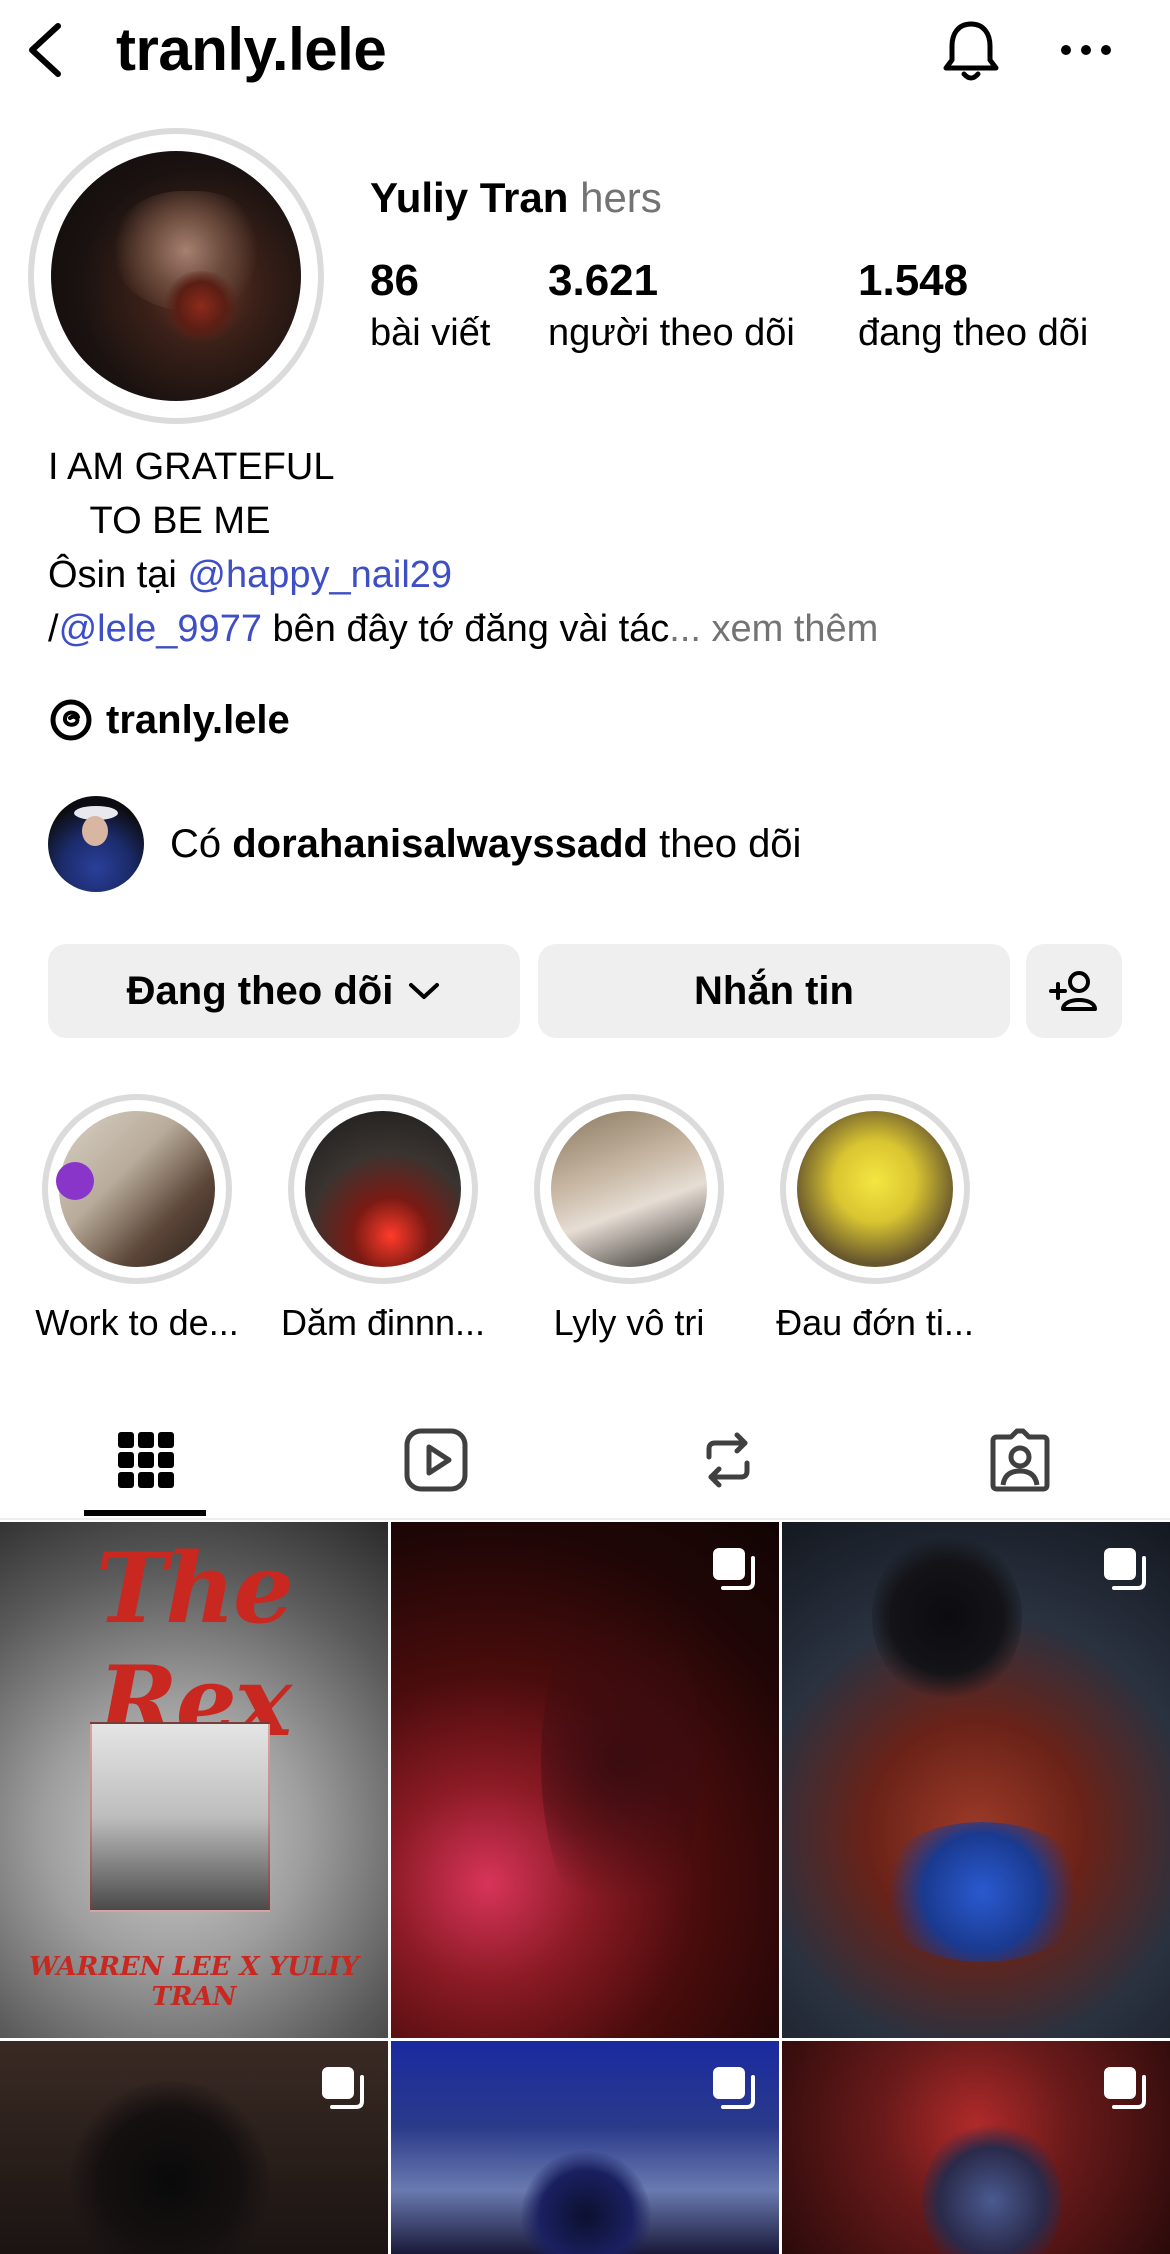 The image size is (1170, 2254). I want to click on followed-by-suffix: theo dõi, so click(724, 843).